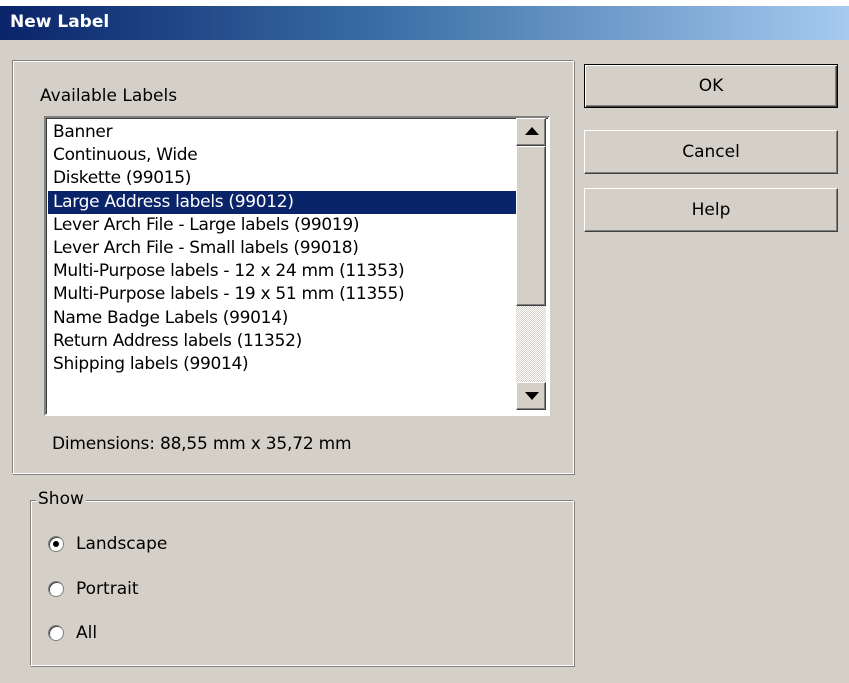 The image size is (849, 683). Describe the element at coordinates (60, 22) in the screenshot. I see `dialog-title: New Label` at that location.